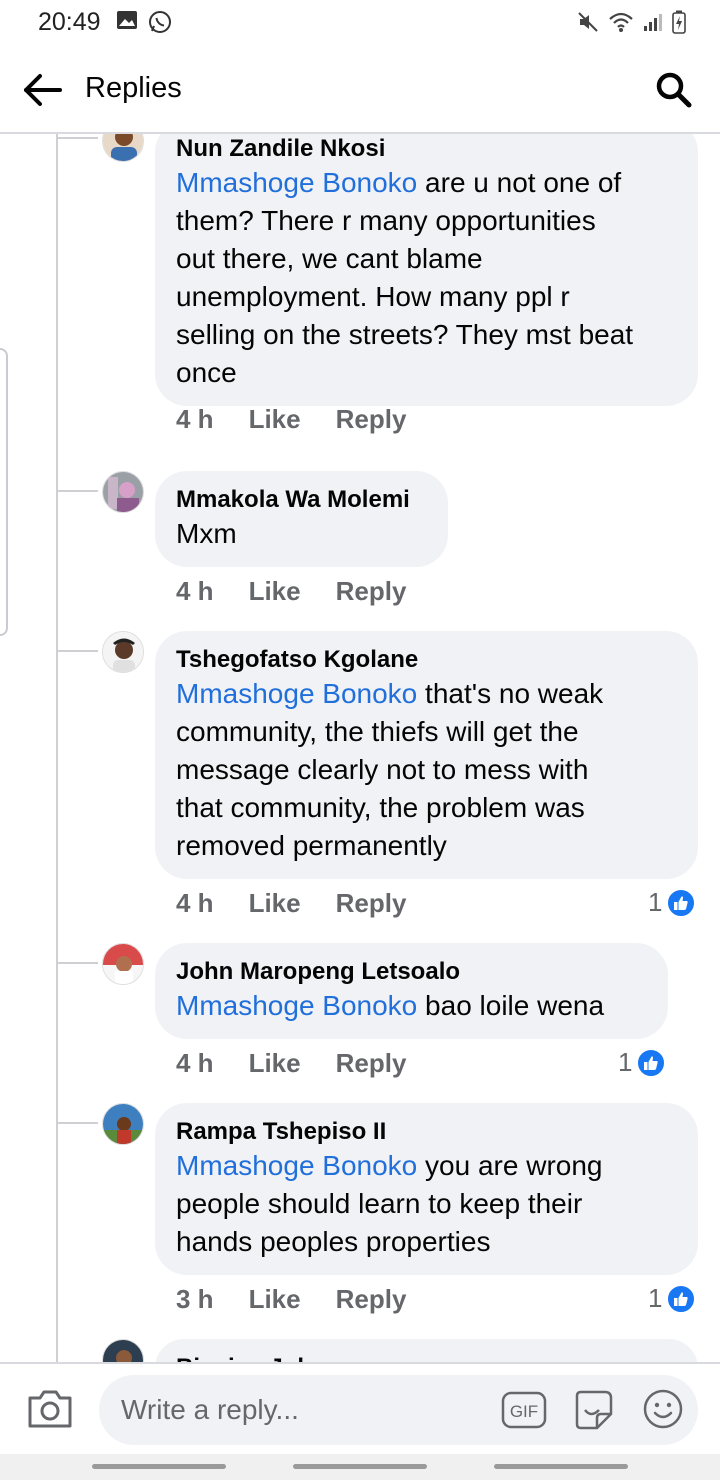 Image resolution: width=720 pixels, height=1480 pixels. What do you see at coordinates (301, 500) in the screenshot?
I see `comment-author: Mmakola Wa Molemi` at bounding box center [301, 500].